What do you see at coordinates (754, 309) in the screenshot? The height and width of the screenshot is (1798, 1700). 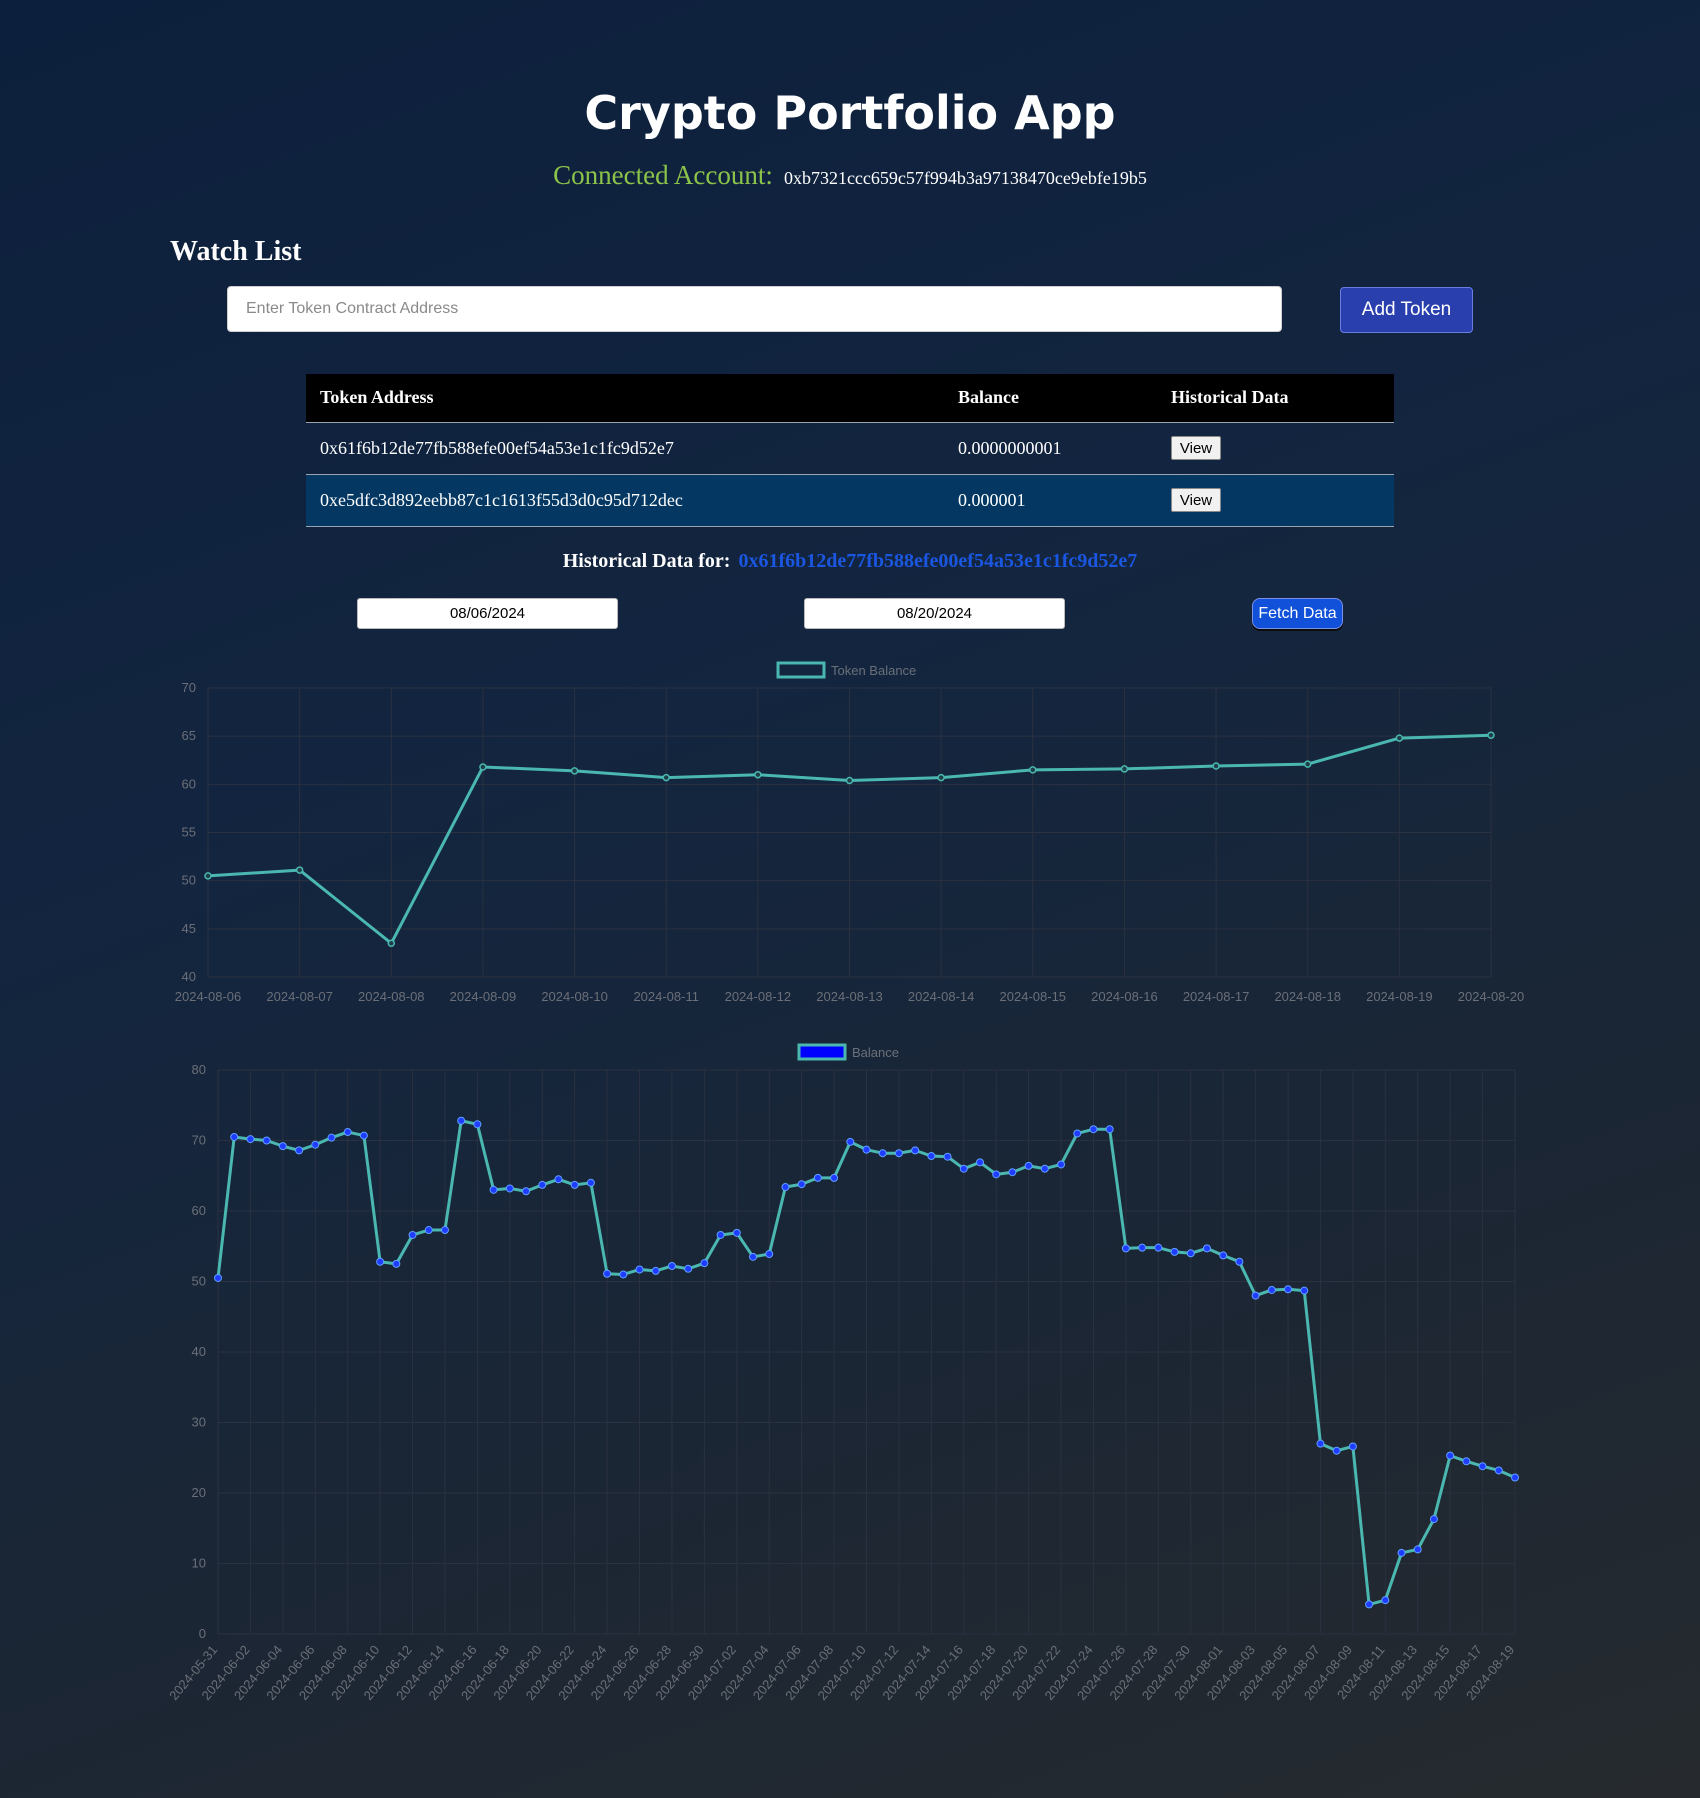 I see `token-address-input` at bounding box center [754, 309].